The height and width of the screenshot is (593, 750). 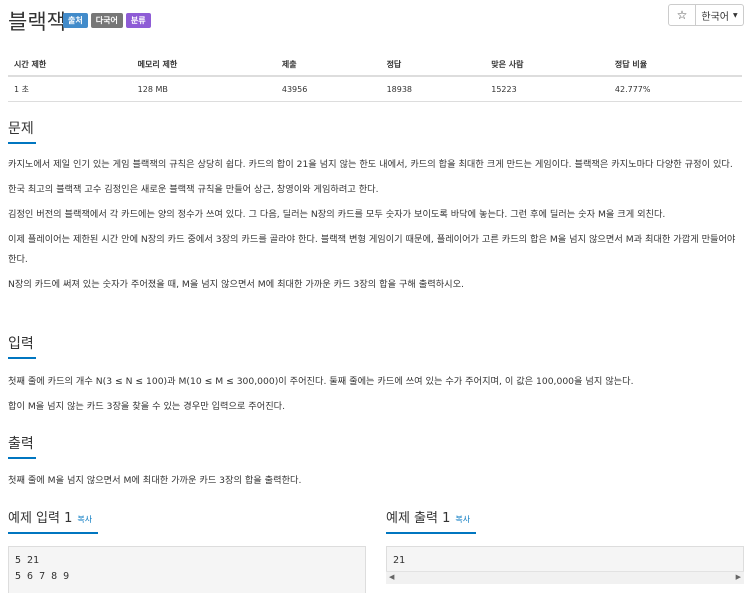 I want to click on sample-output-title: 예제 출력 1 복사, so click(x=431, y=520).